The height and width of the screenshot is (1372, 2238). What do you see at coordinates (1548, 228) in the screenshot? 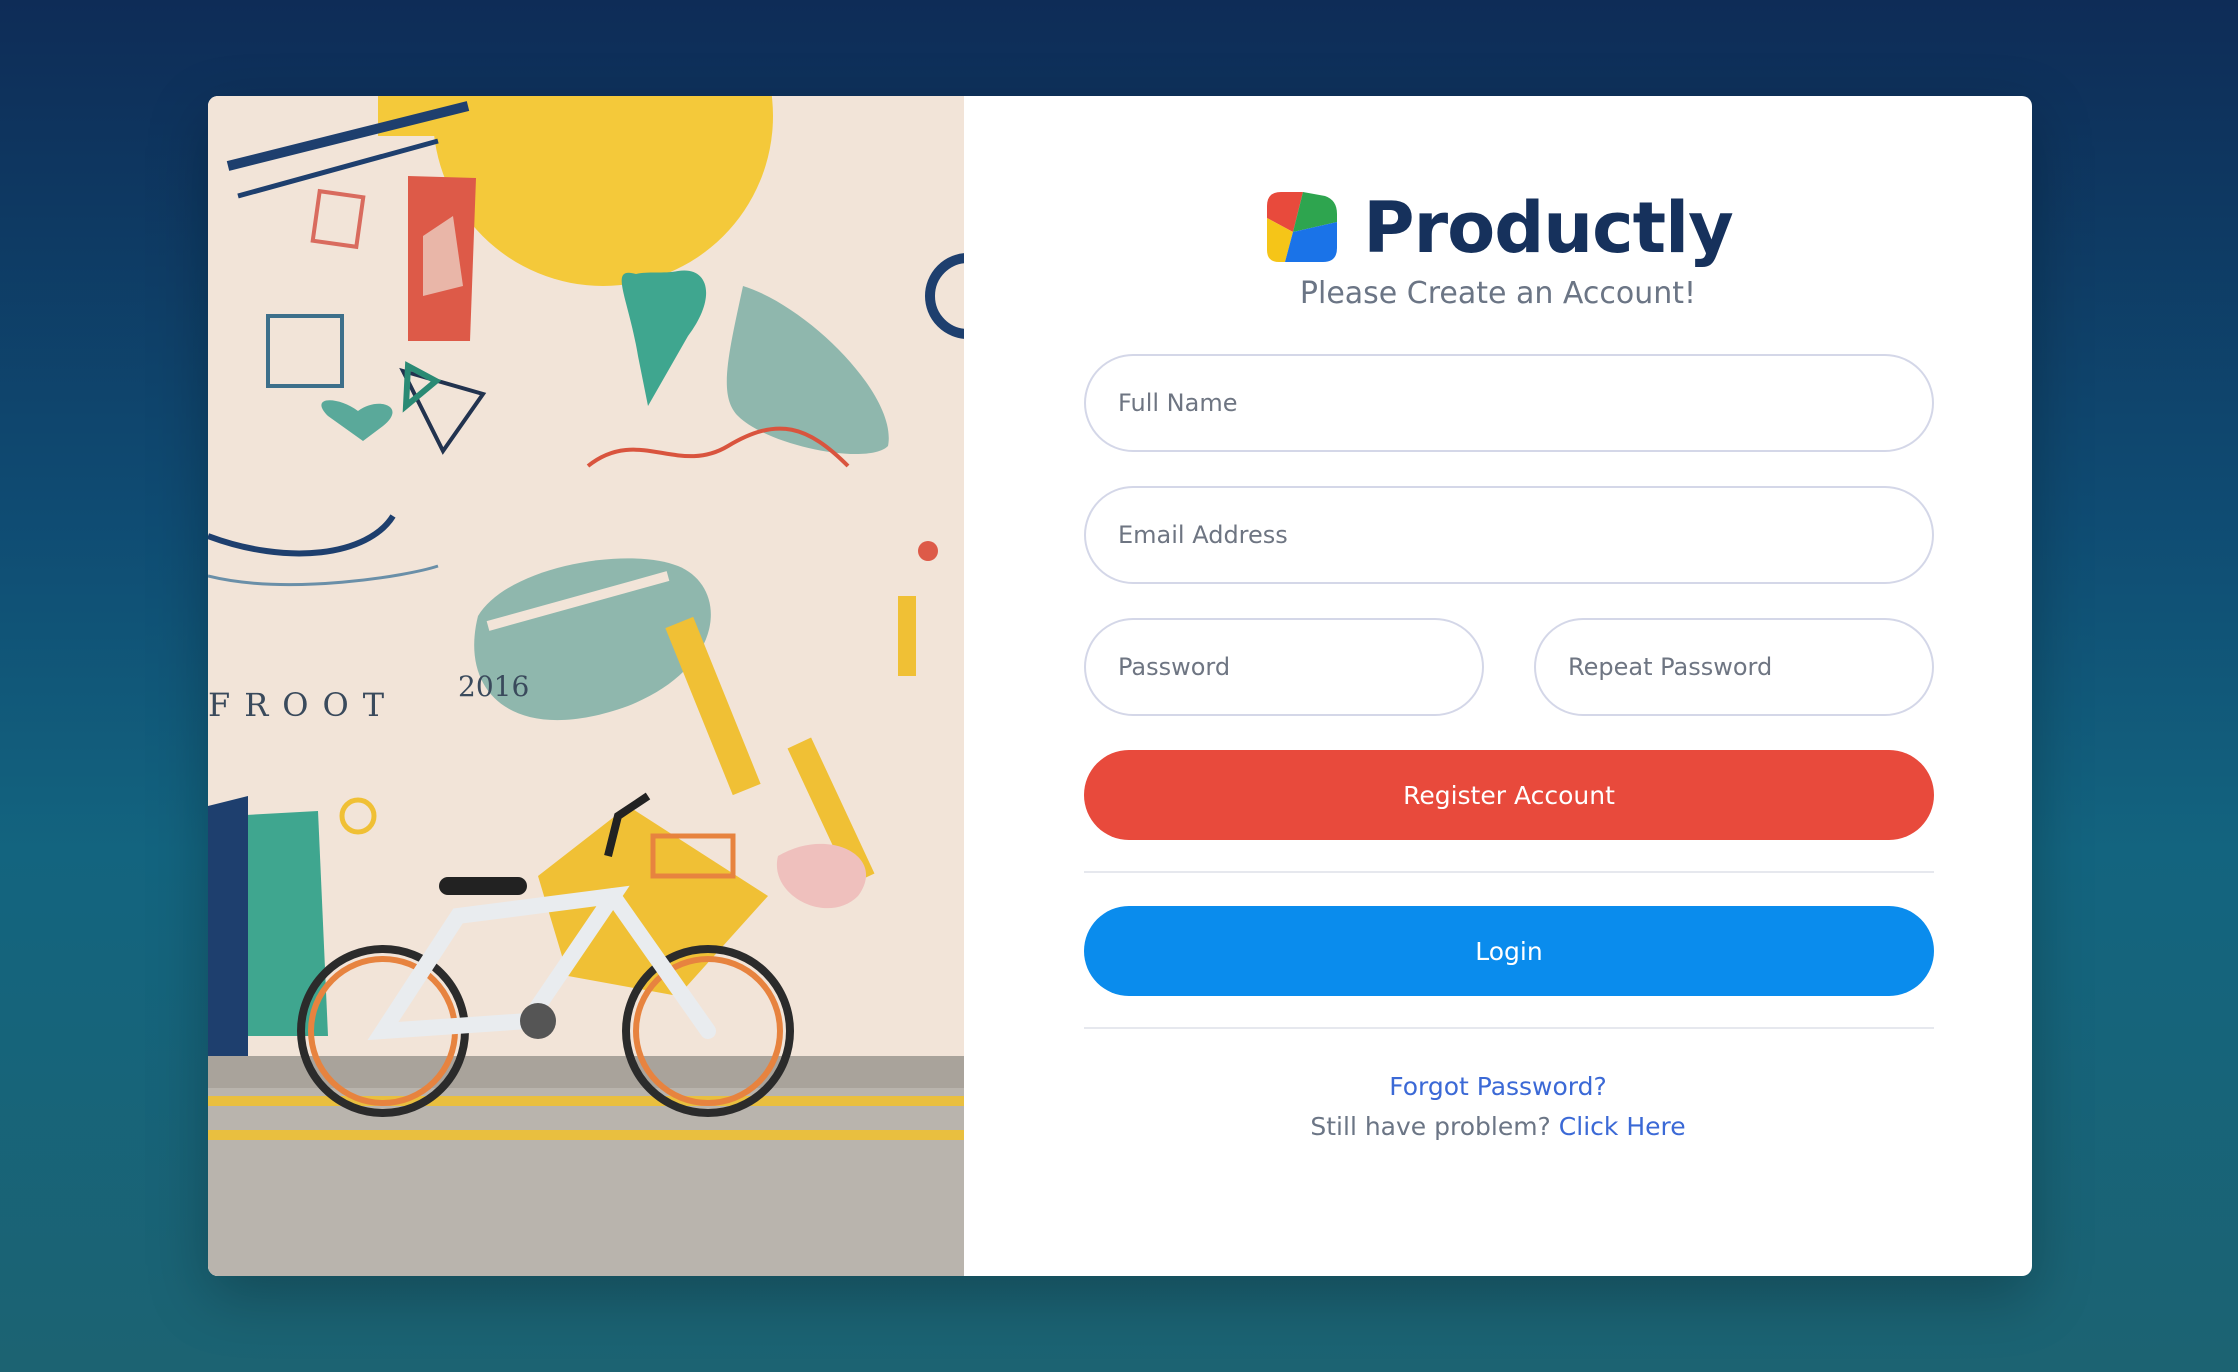
I see `brand-name: Productly` at bounding box center [1548, 228].